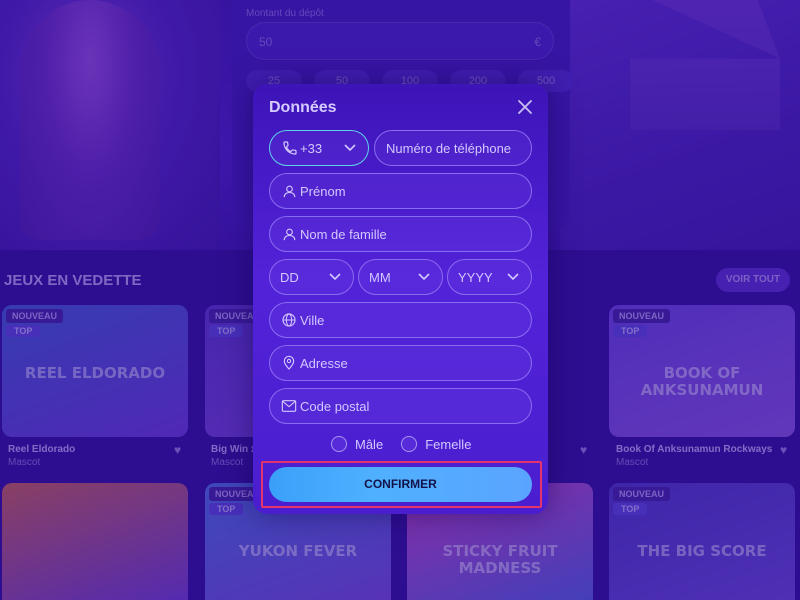 This screenshot has height=600, width=800. What do you see at coordinates (312, 320) in the screenshot?
I see `city-placeholder: Ville` at bounding box center [312, 320].